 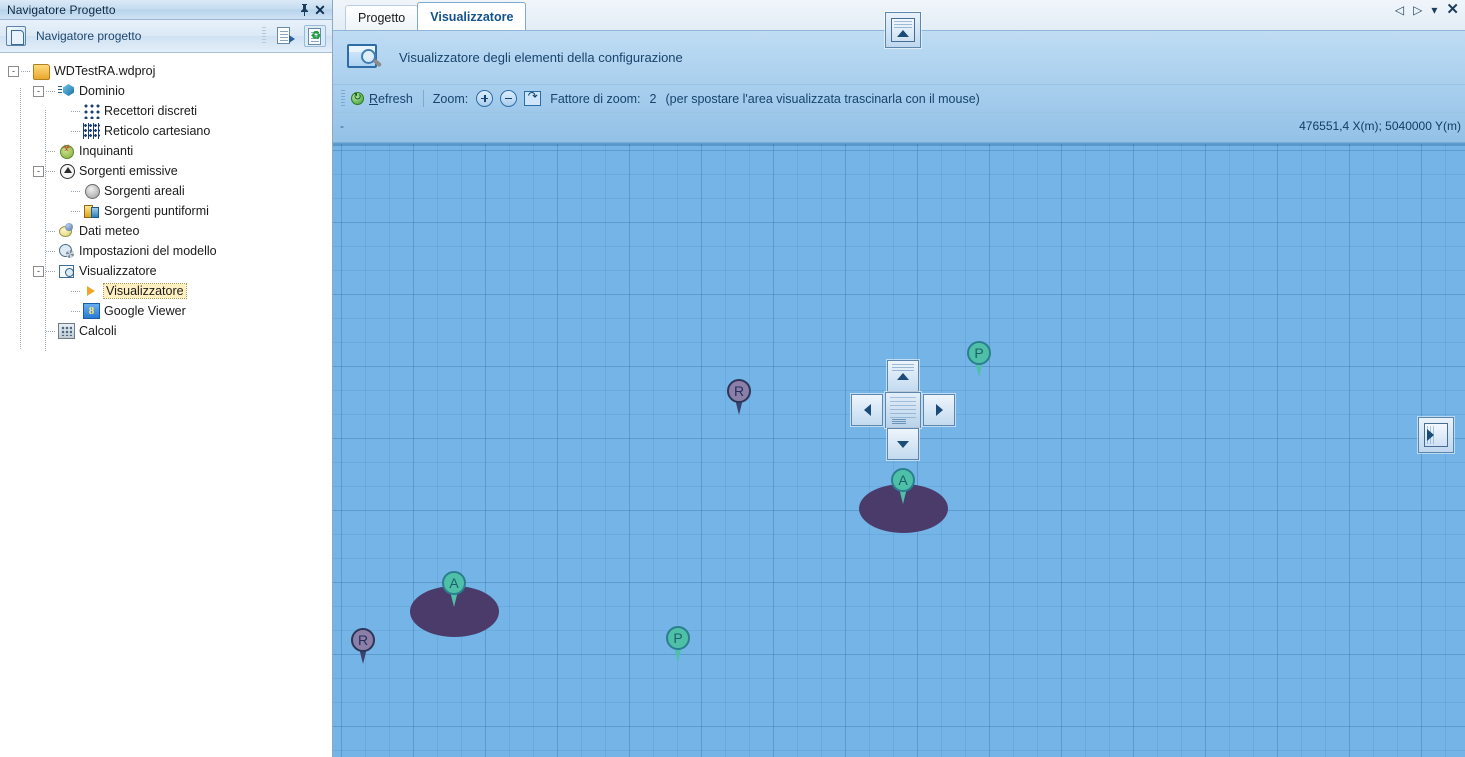 I want to click on coordinate-bar: - 476551,4 X(m); 5040000 Y(m), so click(x=899, y=128).